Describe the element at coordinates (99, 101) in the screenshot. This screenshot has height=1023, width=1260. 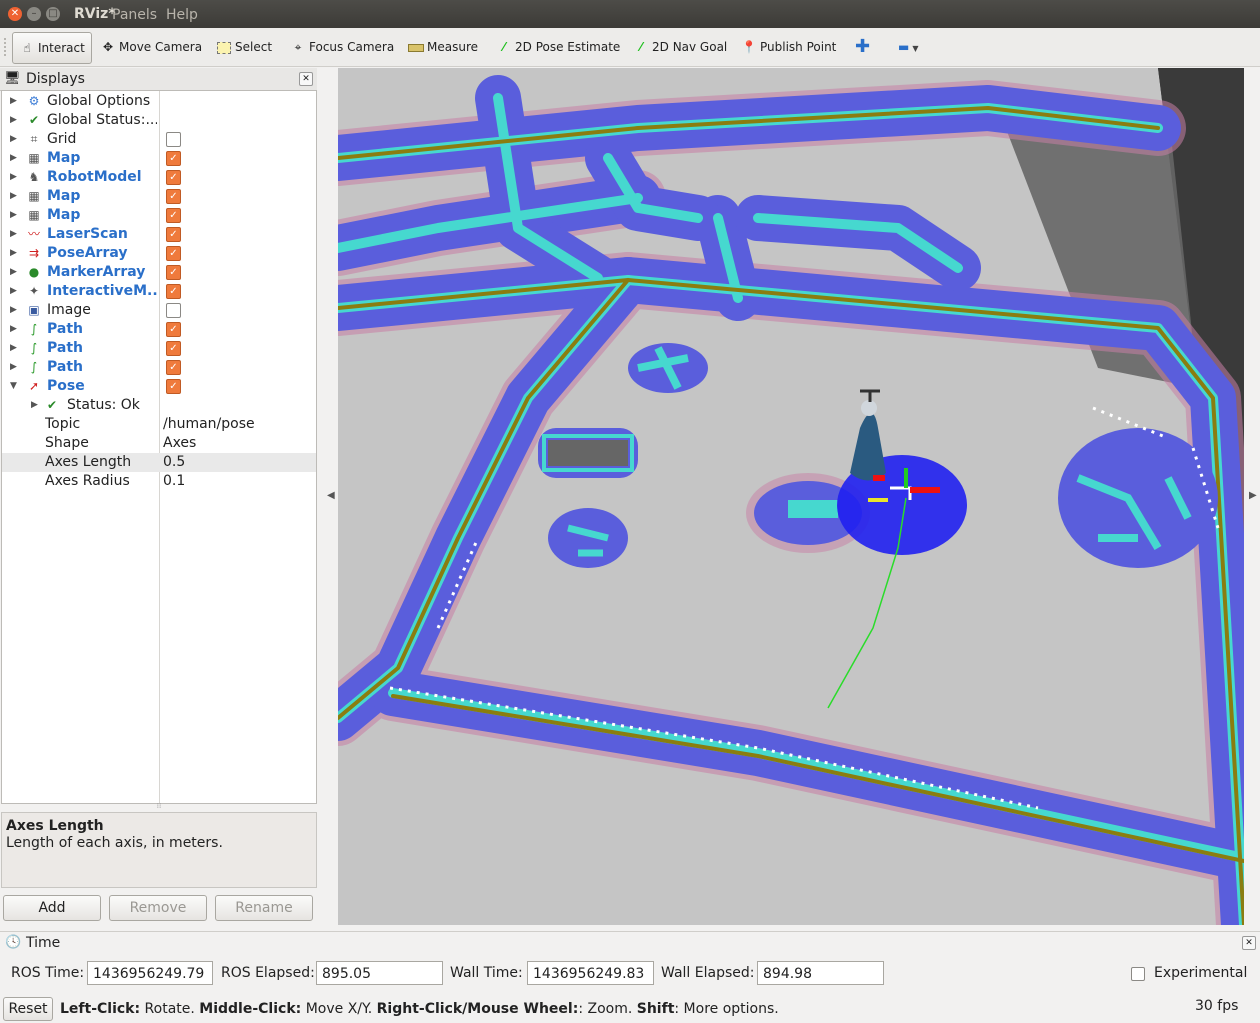
I see `display-row-label: Global Options` at that location.